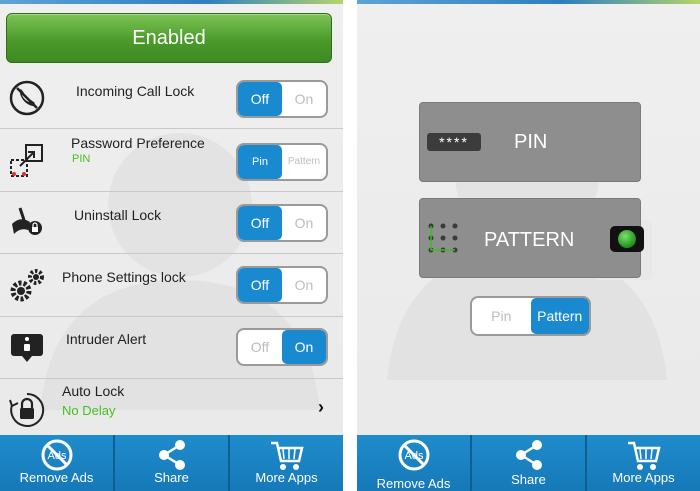 Image resolution: width=700 pixels, height=491 pixels. What do you see at coordinates (27, 348) in the screenshot?
I see `intruder-camera-icon` at bounding box center [27, 348].